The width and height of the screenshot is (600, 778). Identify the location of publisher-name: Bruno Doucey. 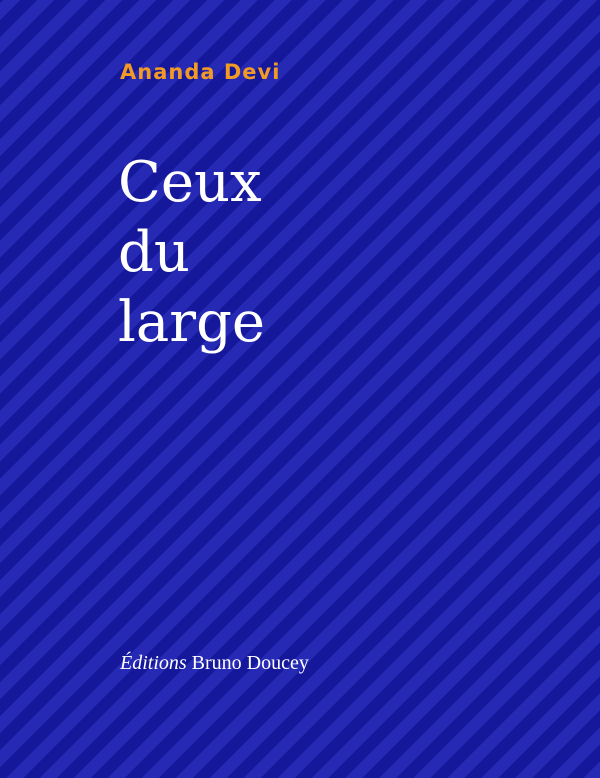
(250, 663).